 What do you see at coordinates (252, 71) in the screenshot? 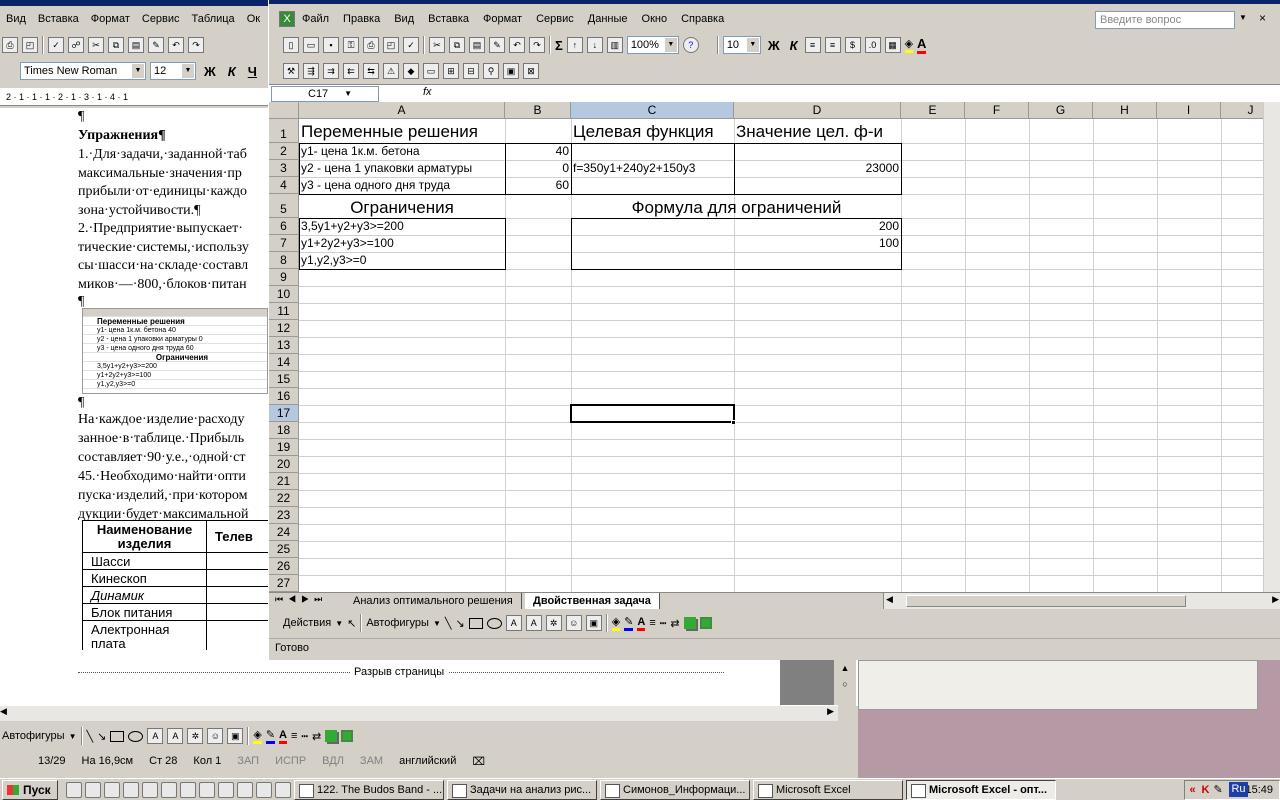
I see `underline-icon: Ч` at bounding box center [252, 71].